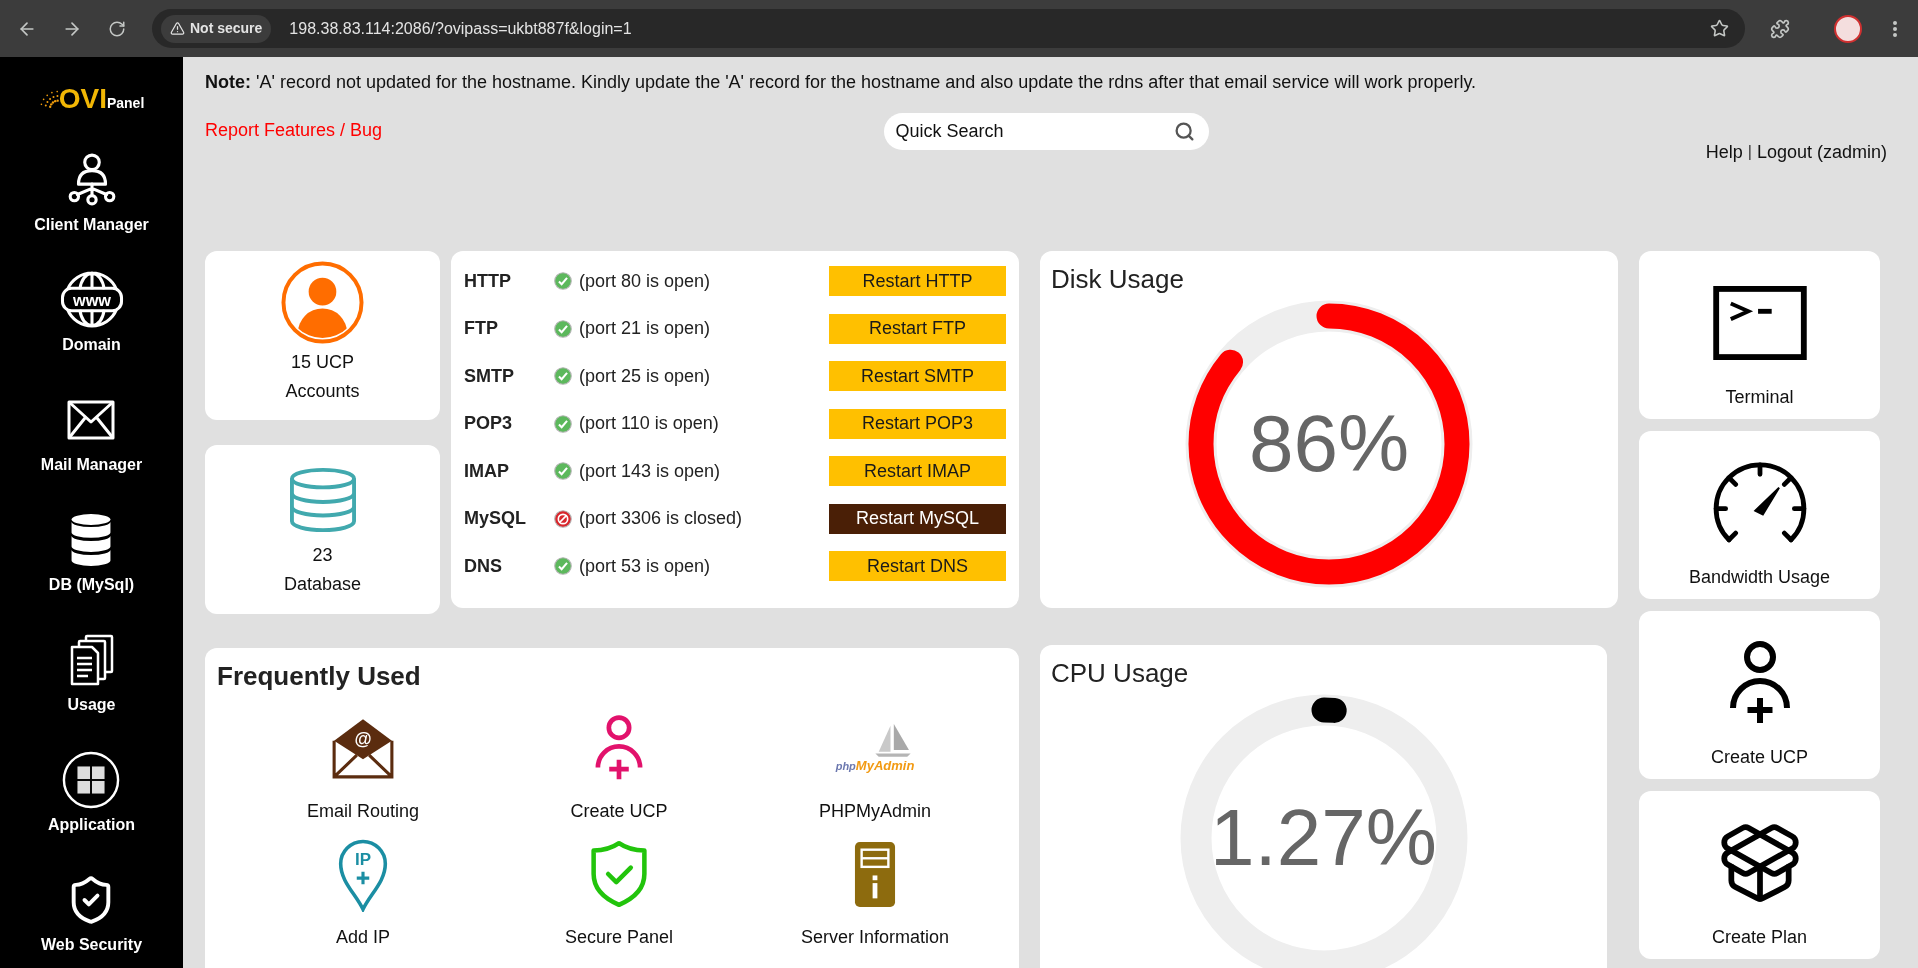  I want to click on service-name: SMTP, so click(489, 376).